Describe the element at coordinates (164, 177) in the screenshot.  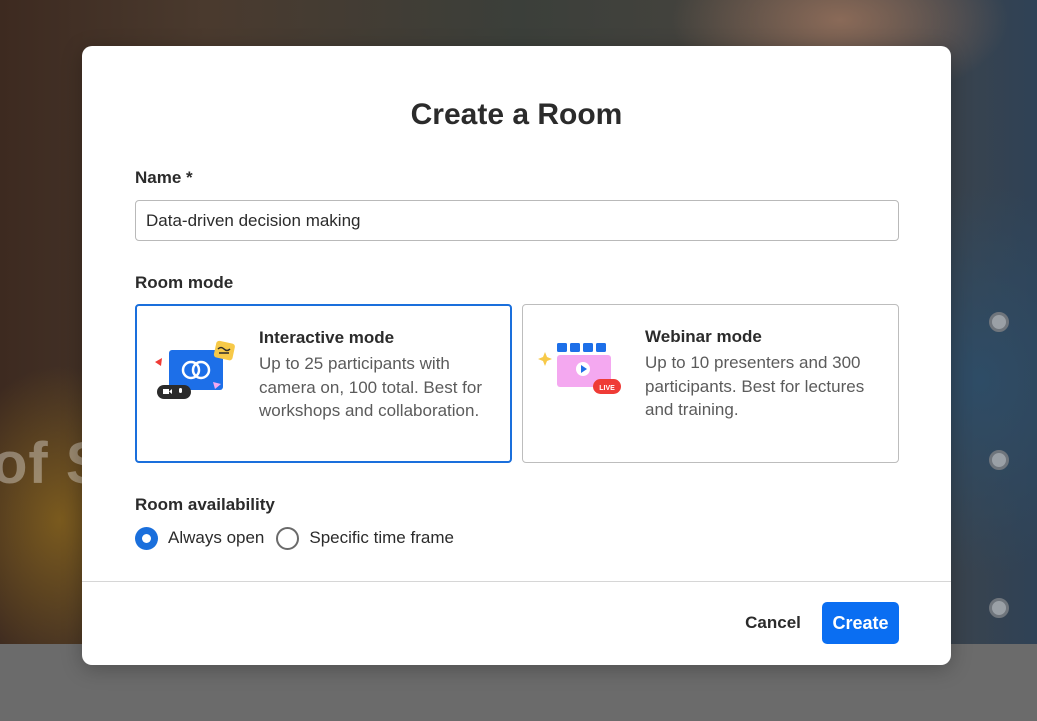
I see `name-label: Name *` at that location.